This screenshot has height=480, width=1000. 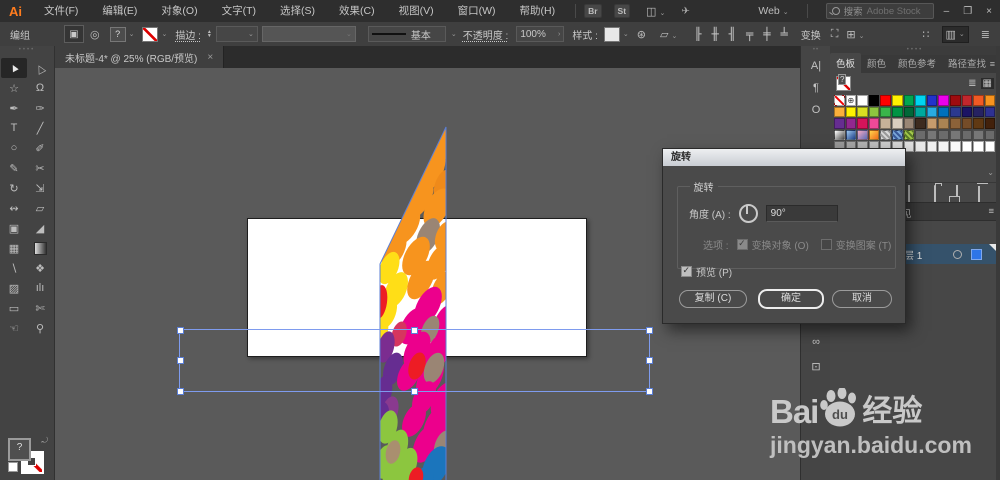 What do you see at coordinates (862, 299) in the screenshot?
I see `cancel-button: 取消` at bounding box center [862, 299].